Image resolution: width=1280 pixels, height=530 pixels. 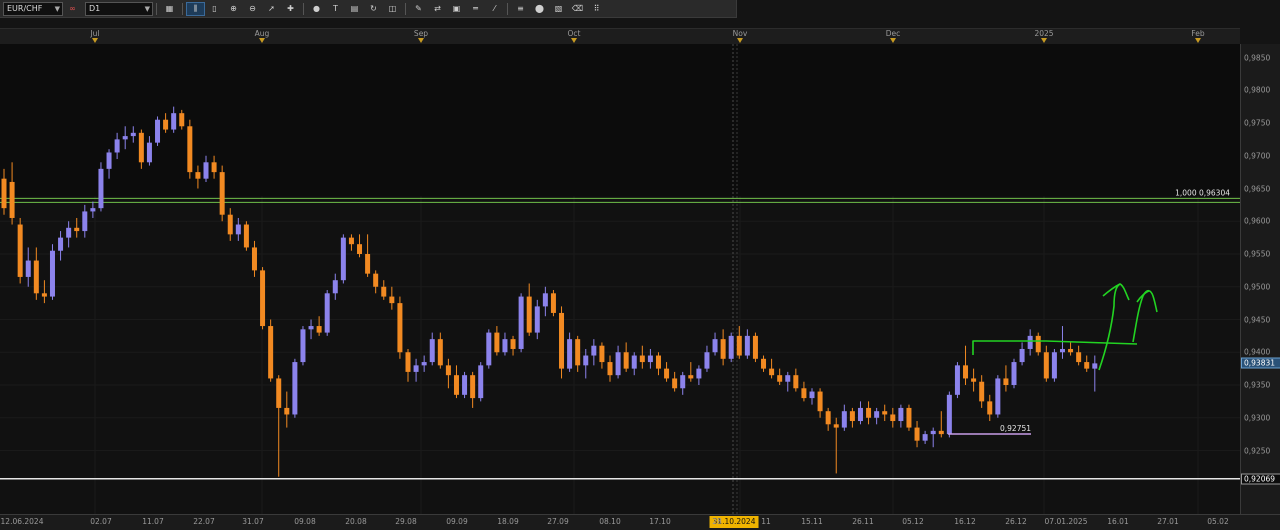 What do you see at coordinates (119, 8) in the screenshot?
I see `timeframe-select: D1 ▼` at bounding box center [119, 8].